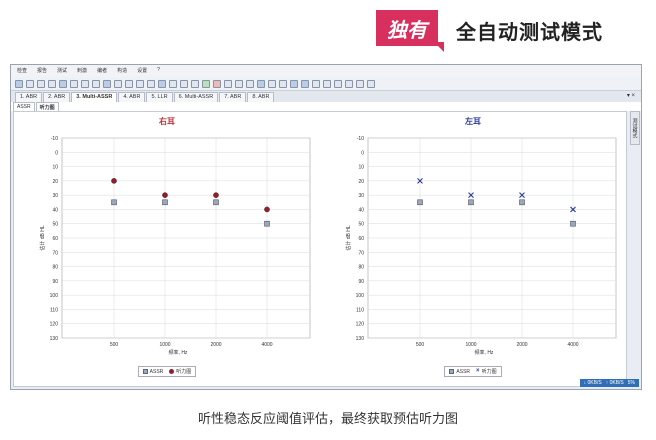 Image resolution: width=656 pixels, height=440 pixels. What do you see at coordinates (239, 83) in the screenshot?
I see `stop-icon` at bounding box center [239, 83].